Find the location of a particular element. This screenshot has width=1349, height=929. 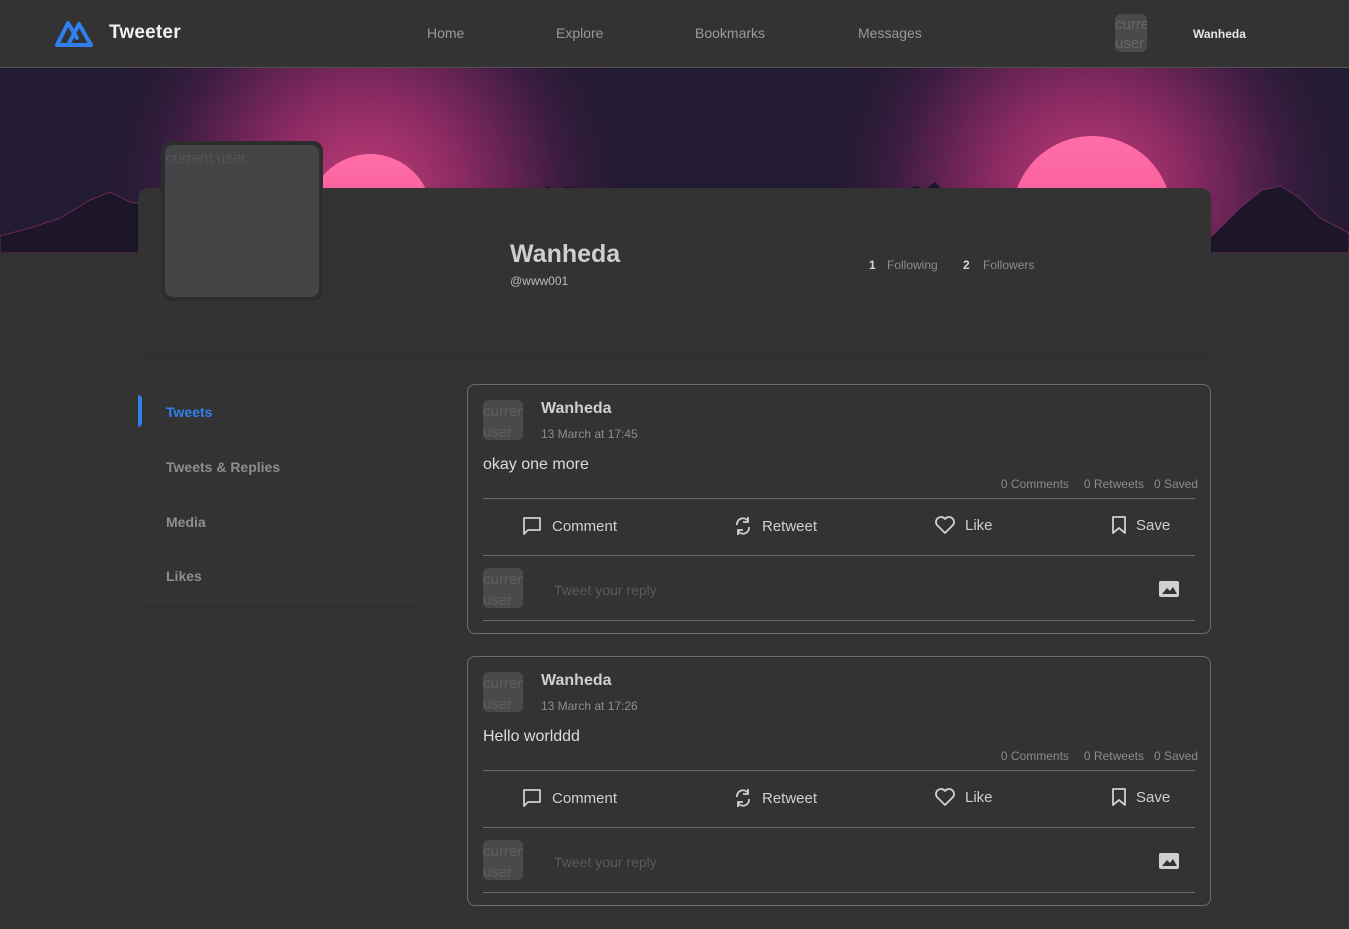

profile-avatar: current user is located at coordinates (242, 221).